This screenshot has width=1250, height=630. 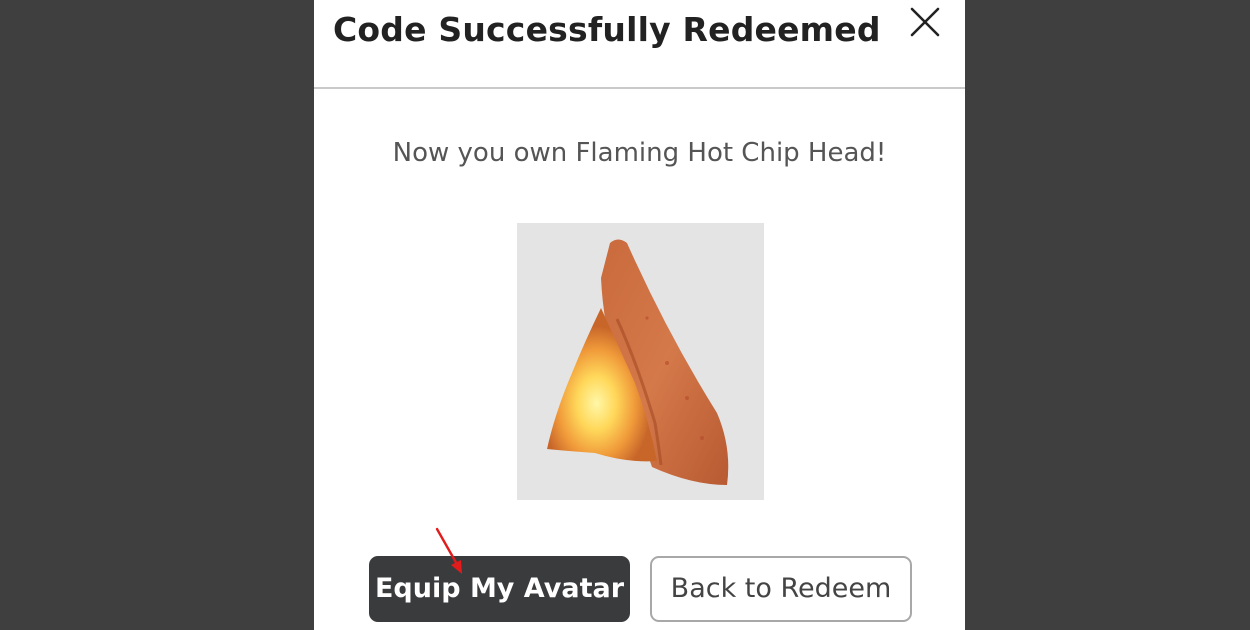 I want to click on ownership-message: Now you own Flaming Hot Chip Head!, so click(x=639, y=153).